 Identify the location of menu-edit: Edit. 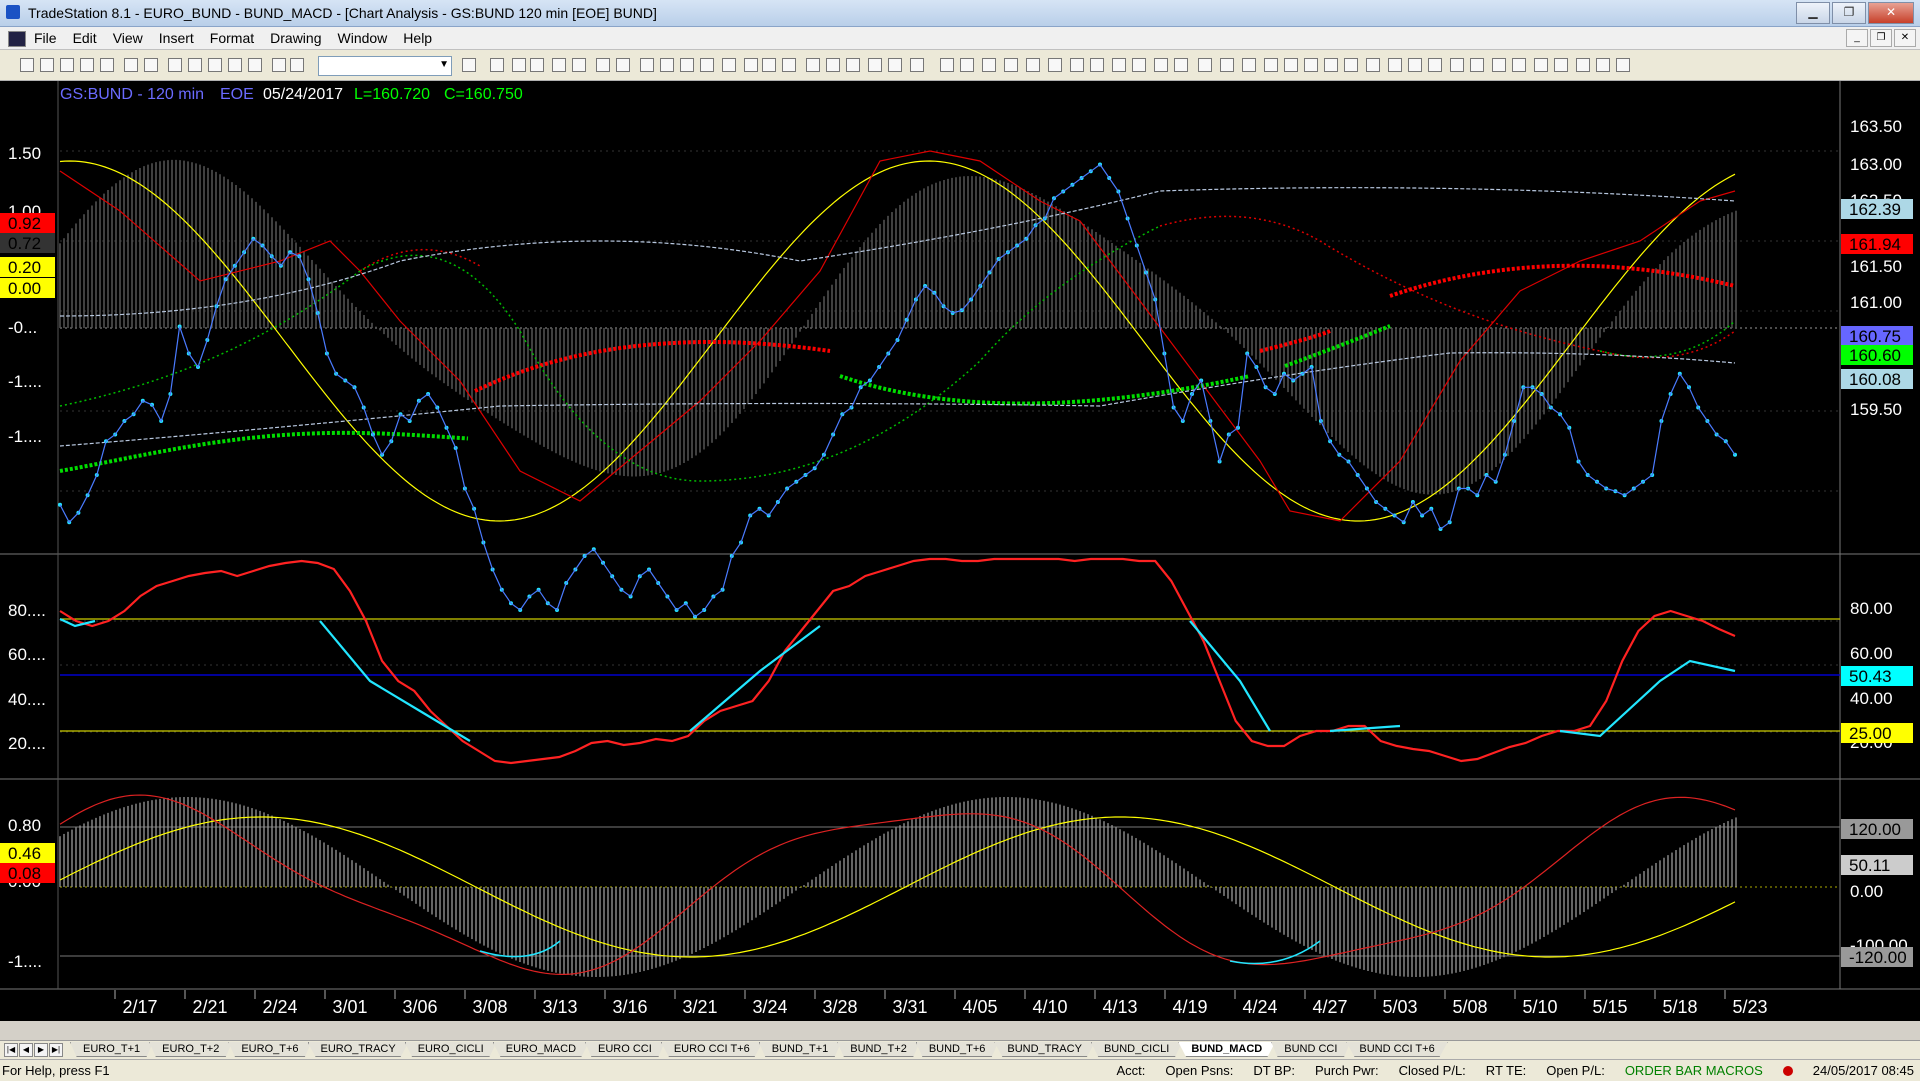
(85, 38).